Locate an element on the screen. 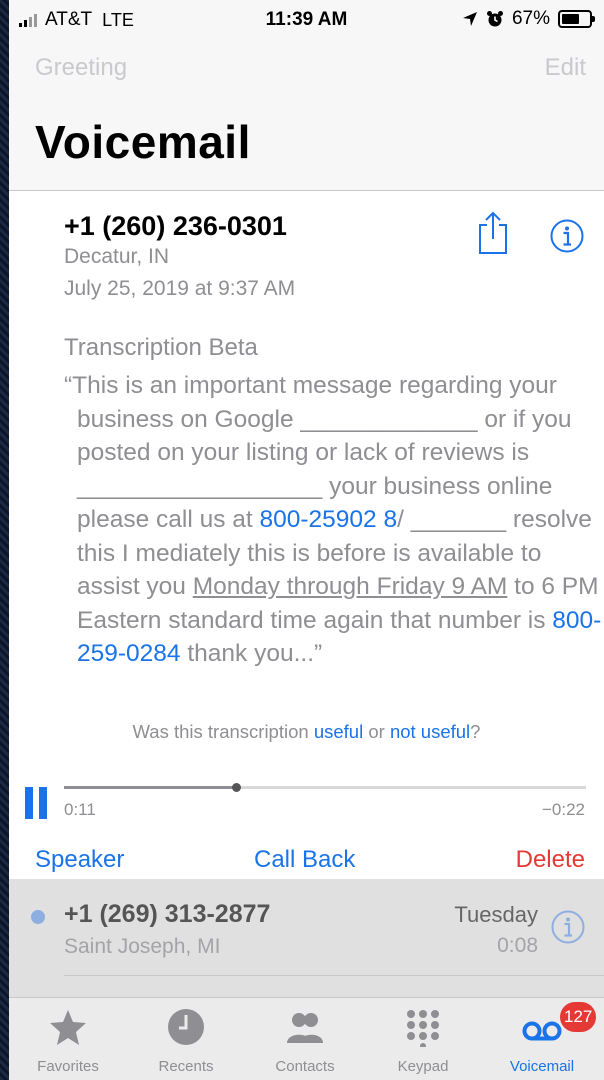 Image resolution: width=604 pixels, height=1080 pixels. status-bar: AT&T LTE 11:39 AM 67% is located at coordinates (306, 19).